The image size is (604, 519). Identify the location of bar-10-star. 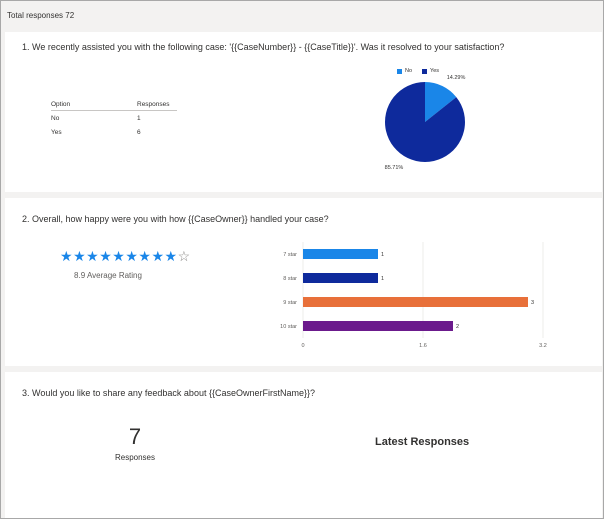
(378, 326).